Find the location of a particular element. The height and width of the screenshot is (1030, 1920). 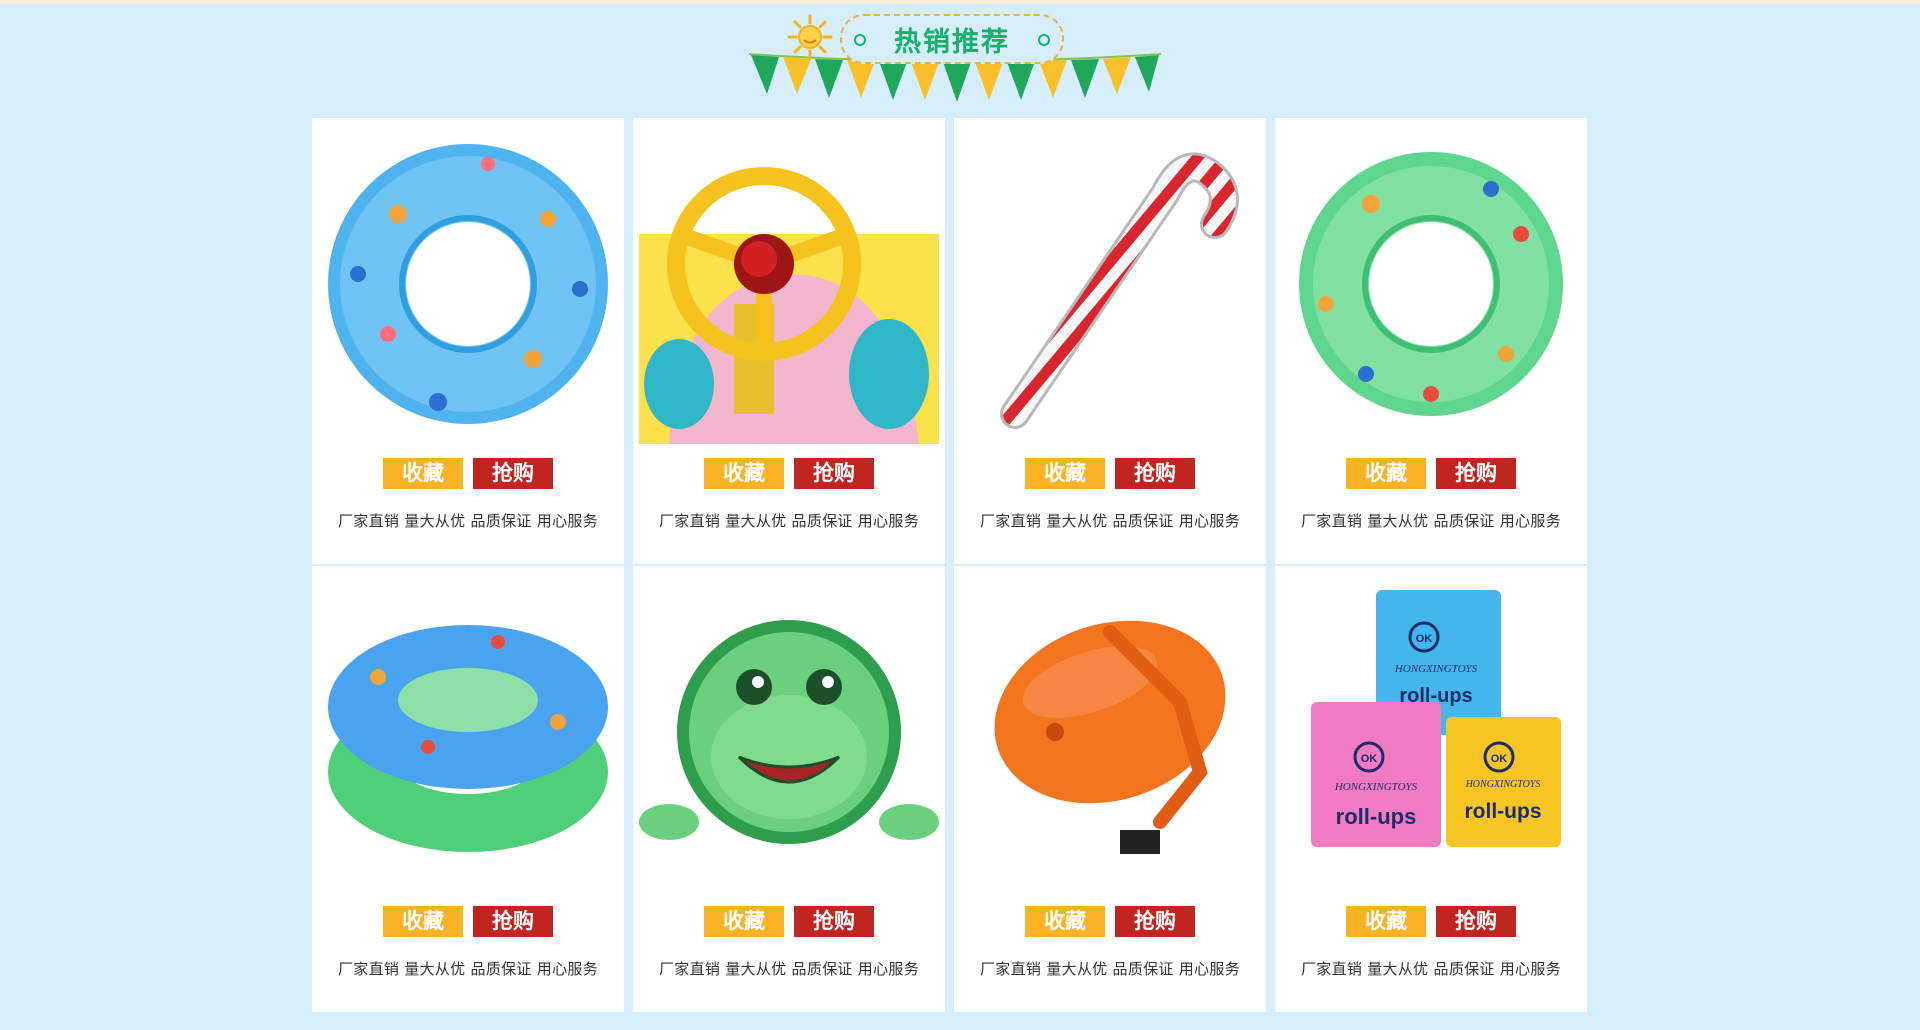

steering-wheel-boat-icon is located at coordinates (789, 284).